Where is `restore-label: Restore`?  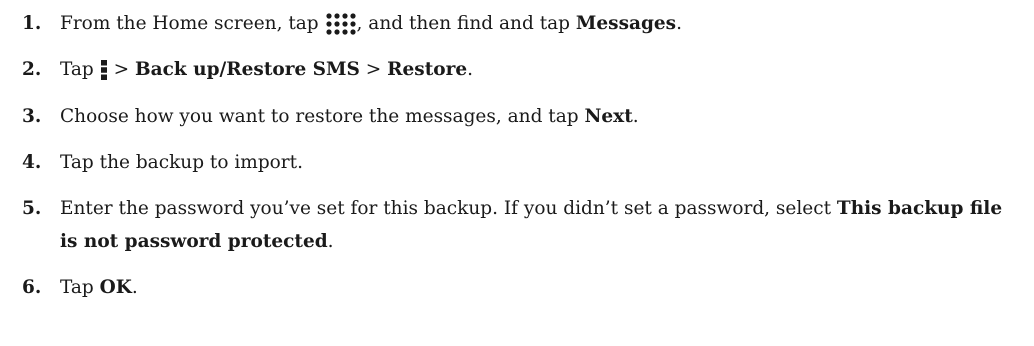 restore-label: Restore is located at coordinates (427, 69).